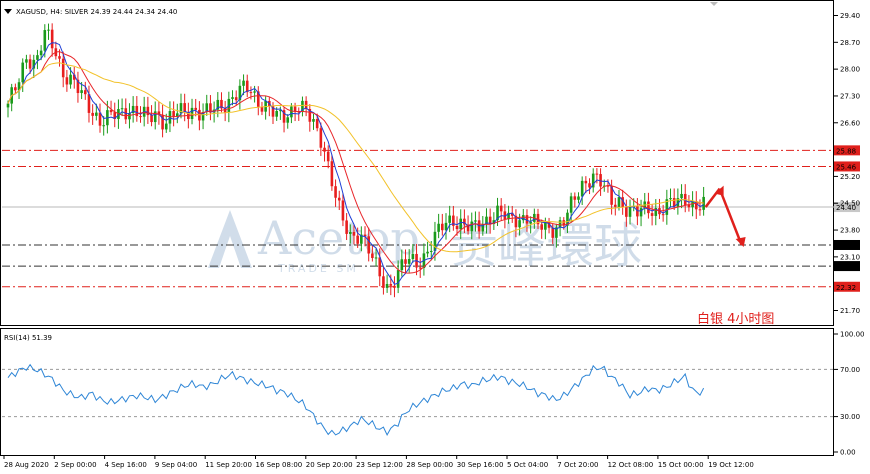 This screenshot has width=870, height=474. Describe the element at coordinates (26, 465) in the screenshot. I see `time-tick-label: 28 Aug 2020` at that location.